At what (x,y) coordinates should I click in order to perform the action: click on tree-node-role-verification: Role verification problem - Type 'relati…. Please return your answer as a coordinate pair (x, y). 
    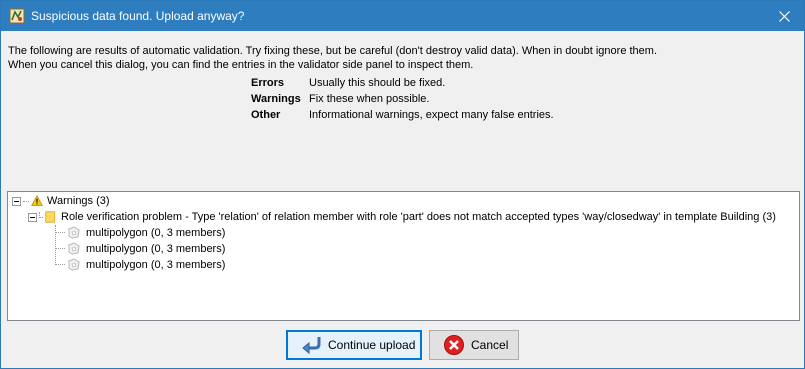
    Looking at the image, I should click on (402, 217).